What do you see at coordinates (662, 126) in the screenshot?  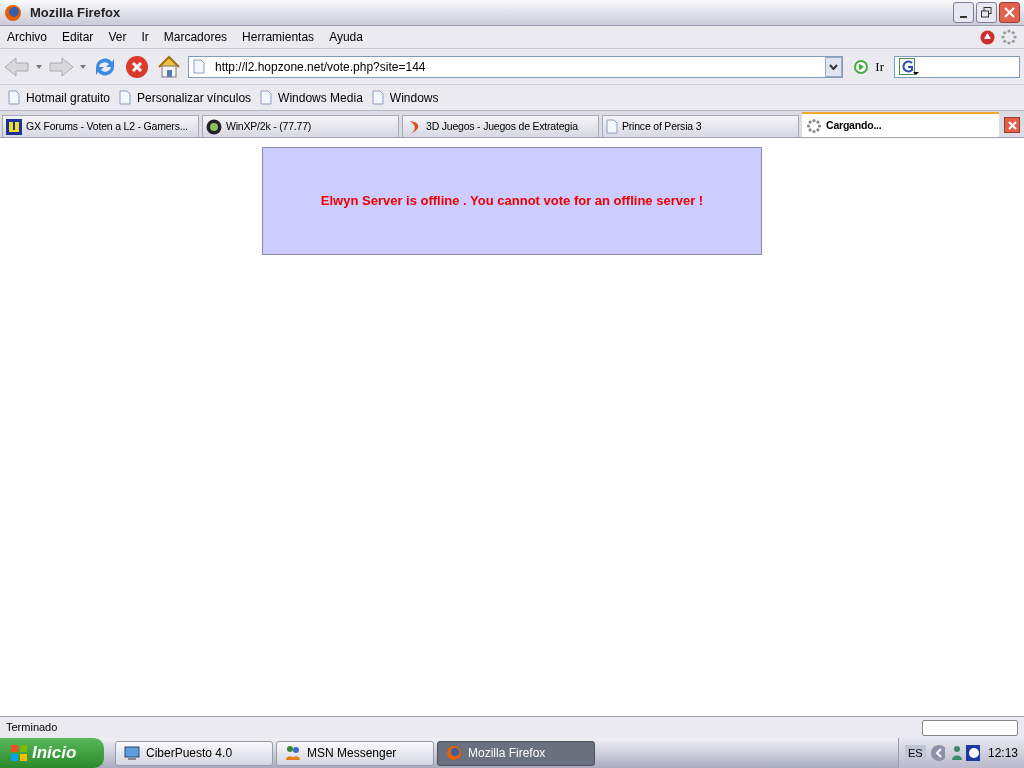 I see `tab-title: Prince of Persia 3` at bounding box center [662, 126].